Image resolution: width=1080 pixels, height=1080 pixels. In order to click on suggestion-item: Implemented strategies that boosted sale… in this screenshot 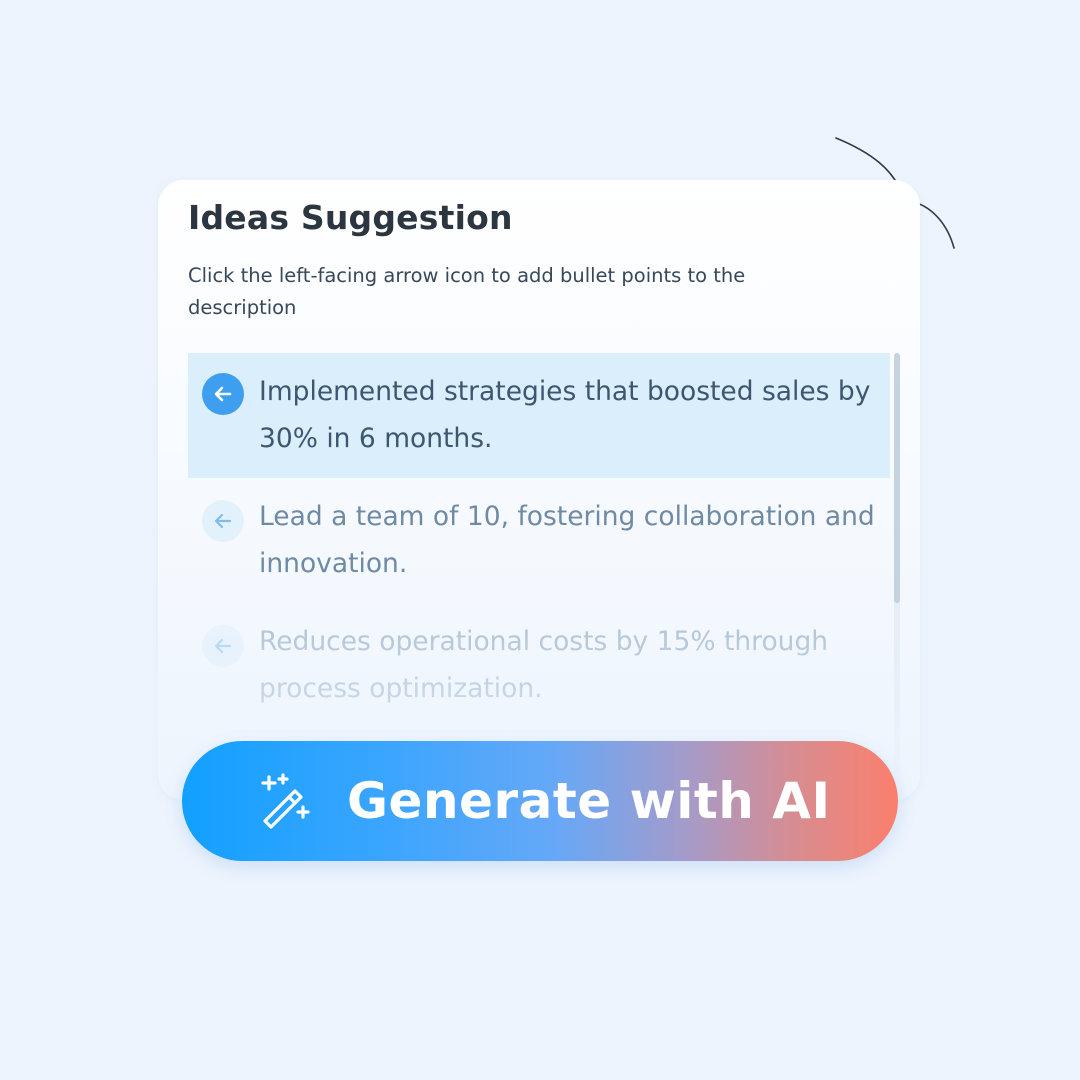, I will do `click(539, 415)`.